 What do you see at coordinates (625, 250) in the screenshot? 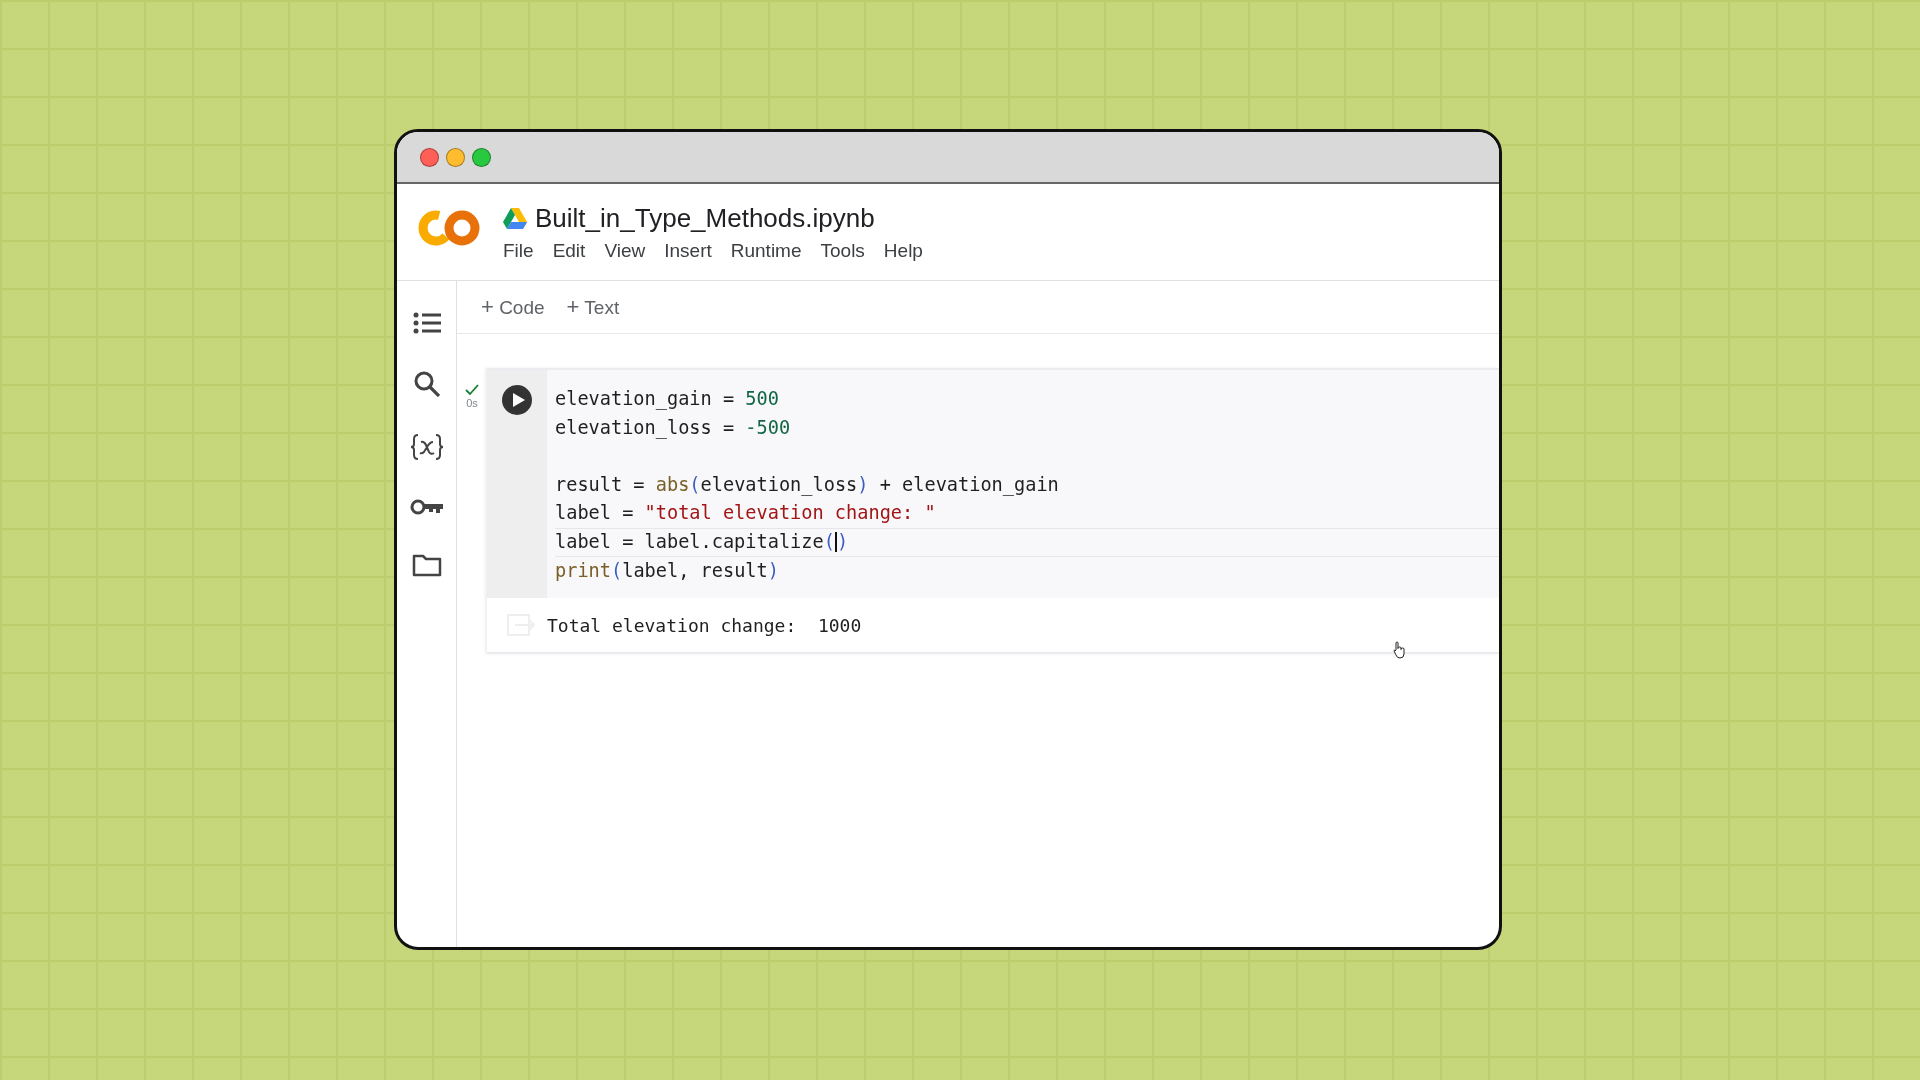
I see `menu-item: View` at bounding box center [625, 250].